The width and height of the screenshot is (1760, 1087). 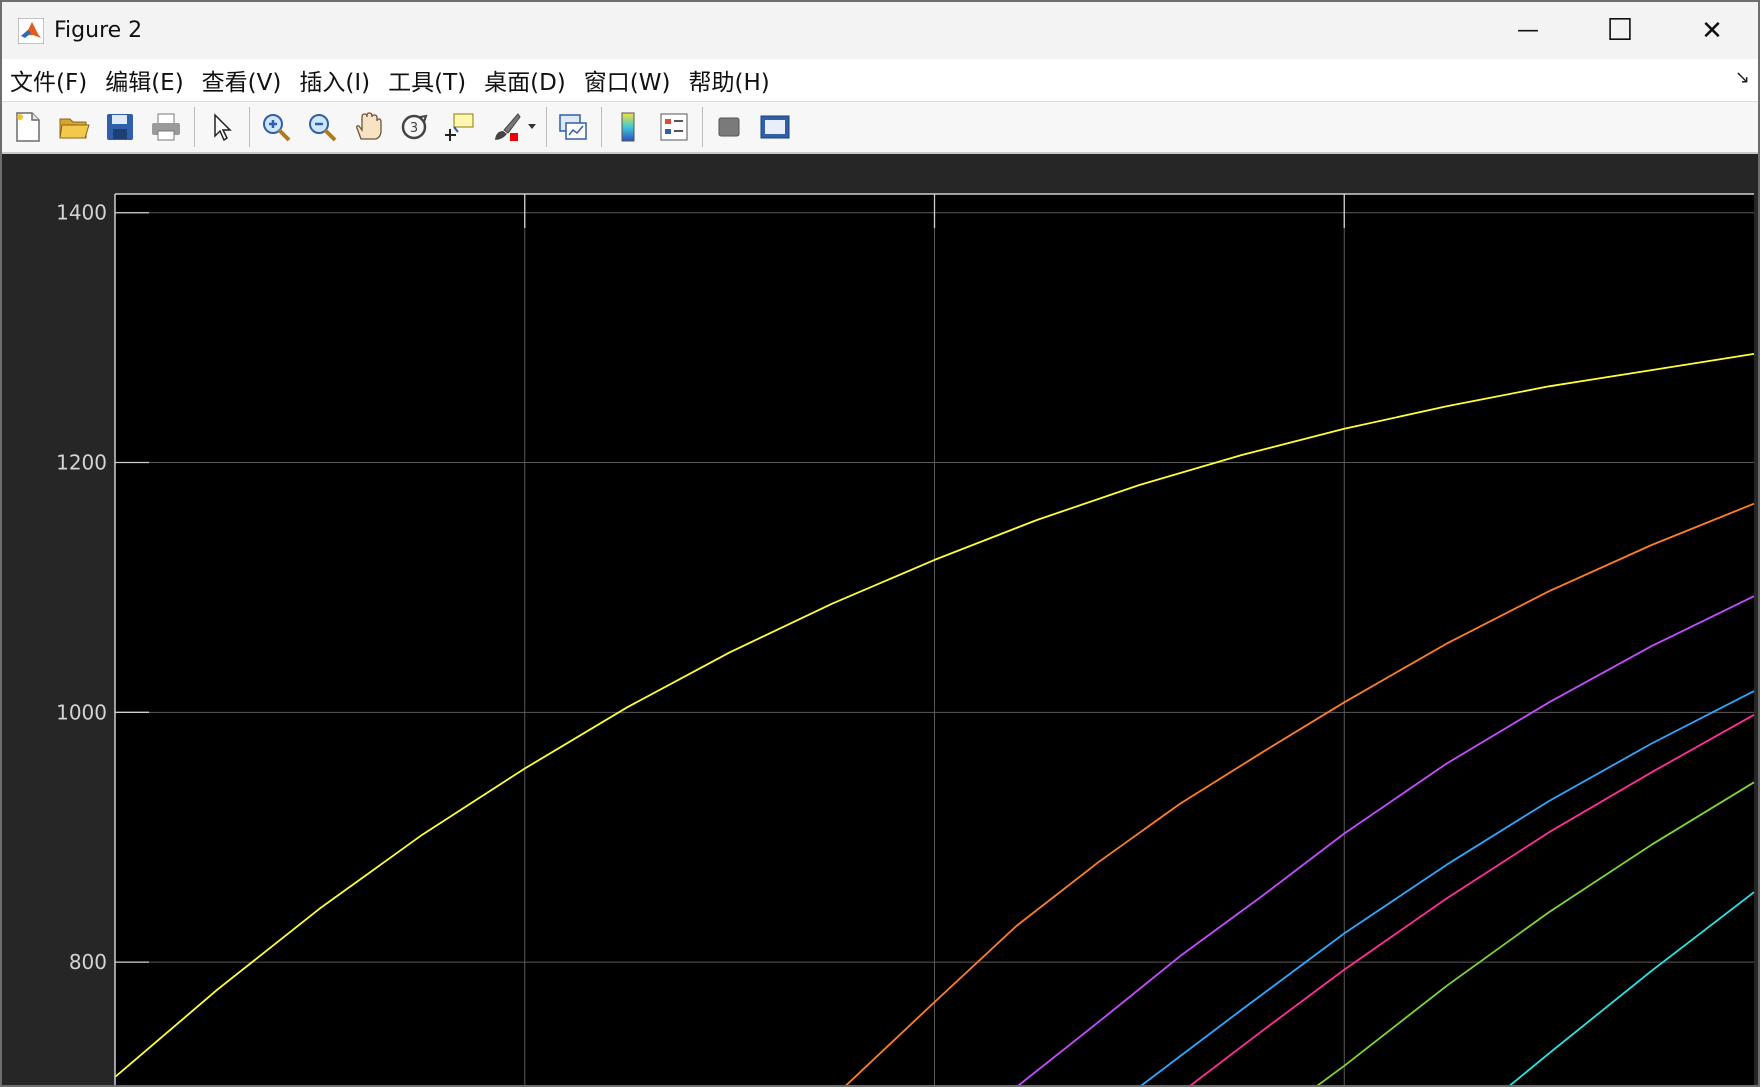 What do you see at coordinates (729, 127) in the screenshot?
I see `hide-plot-tools-icon` at bounding box center [729, 127].